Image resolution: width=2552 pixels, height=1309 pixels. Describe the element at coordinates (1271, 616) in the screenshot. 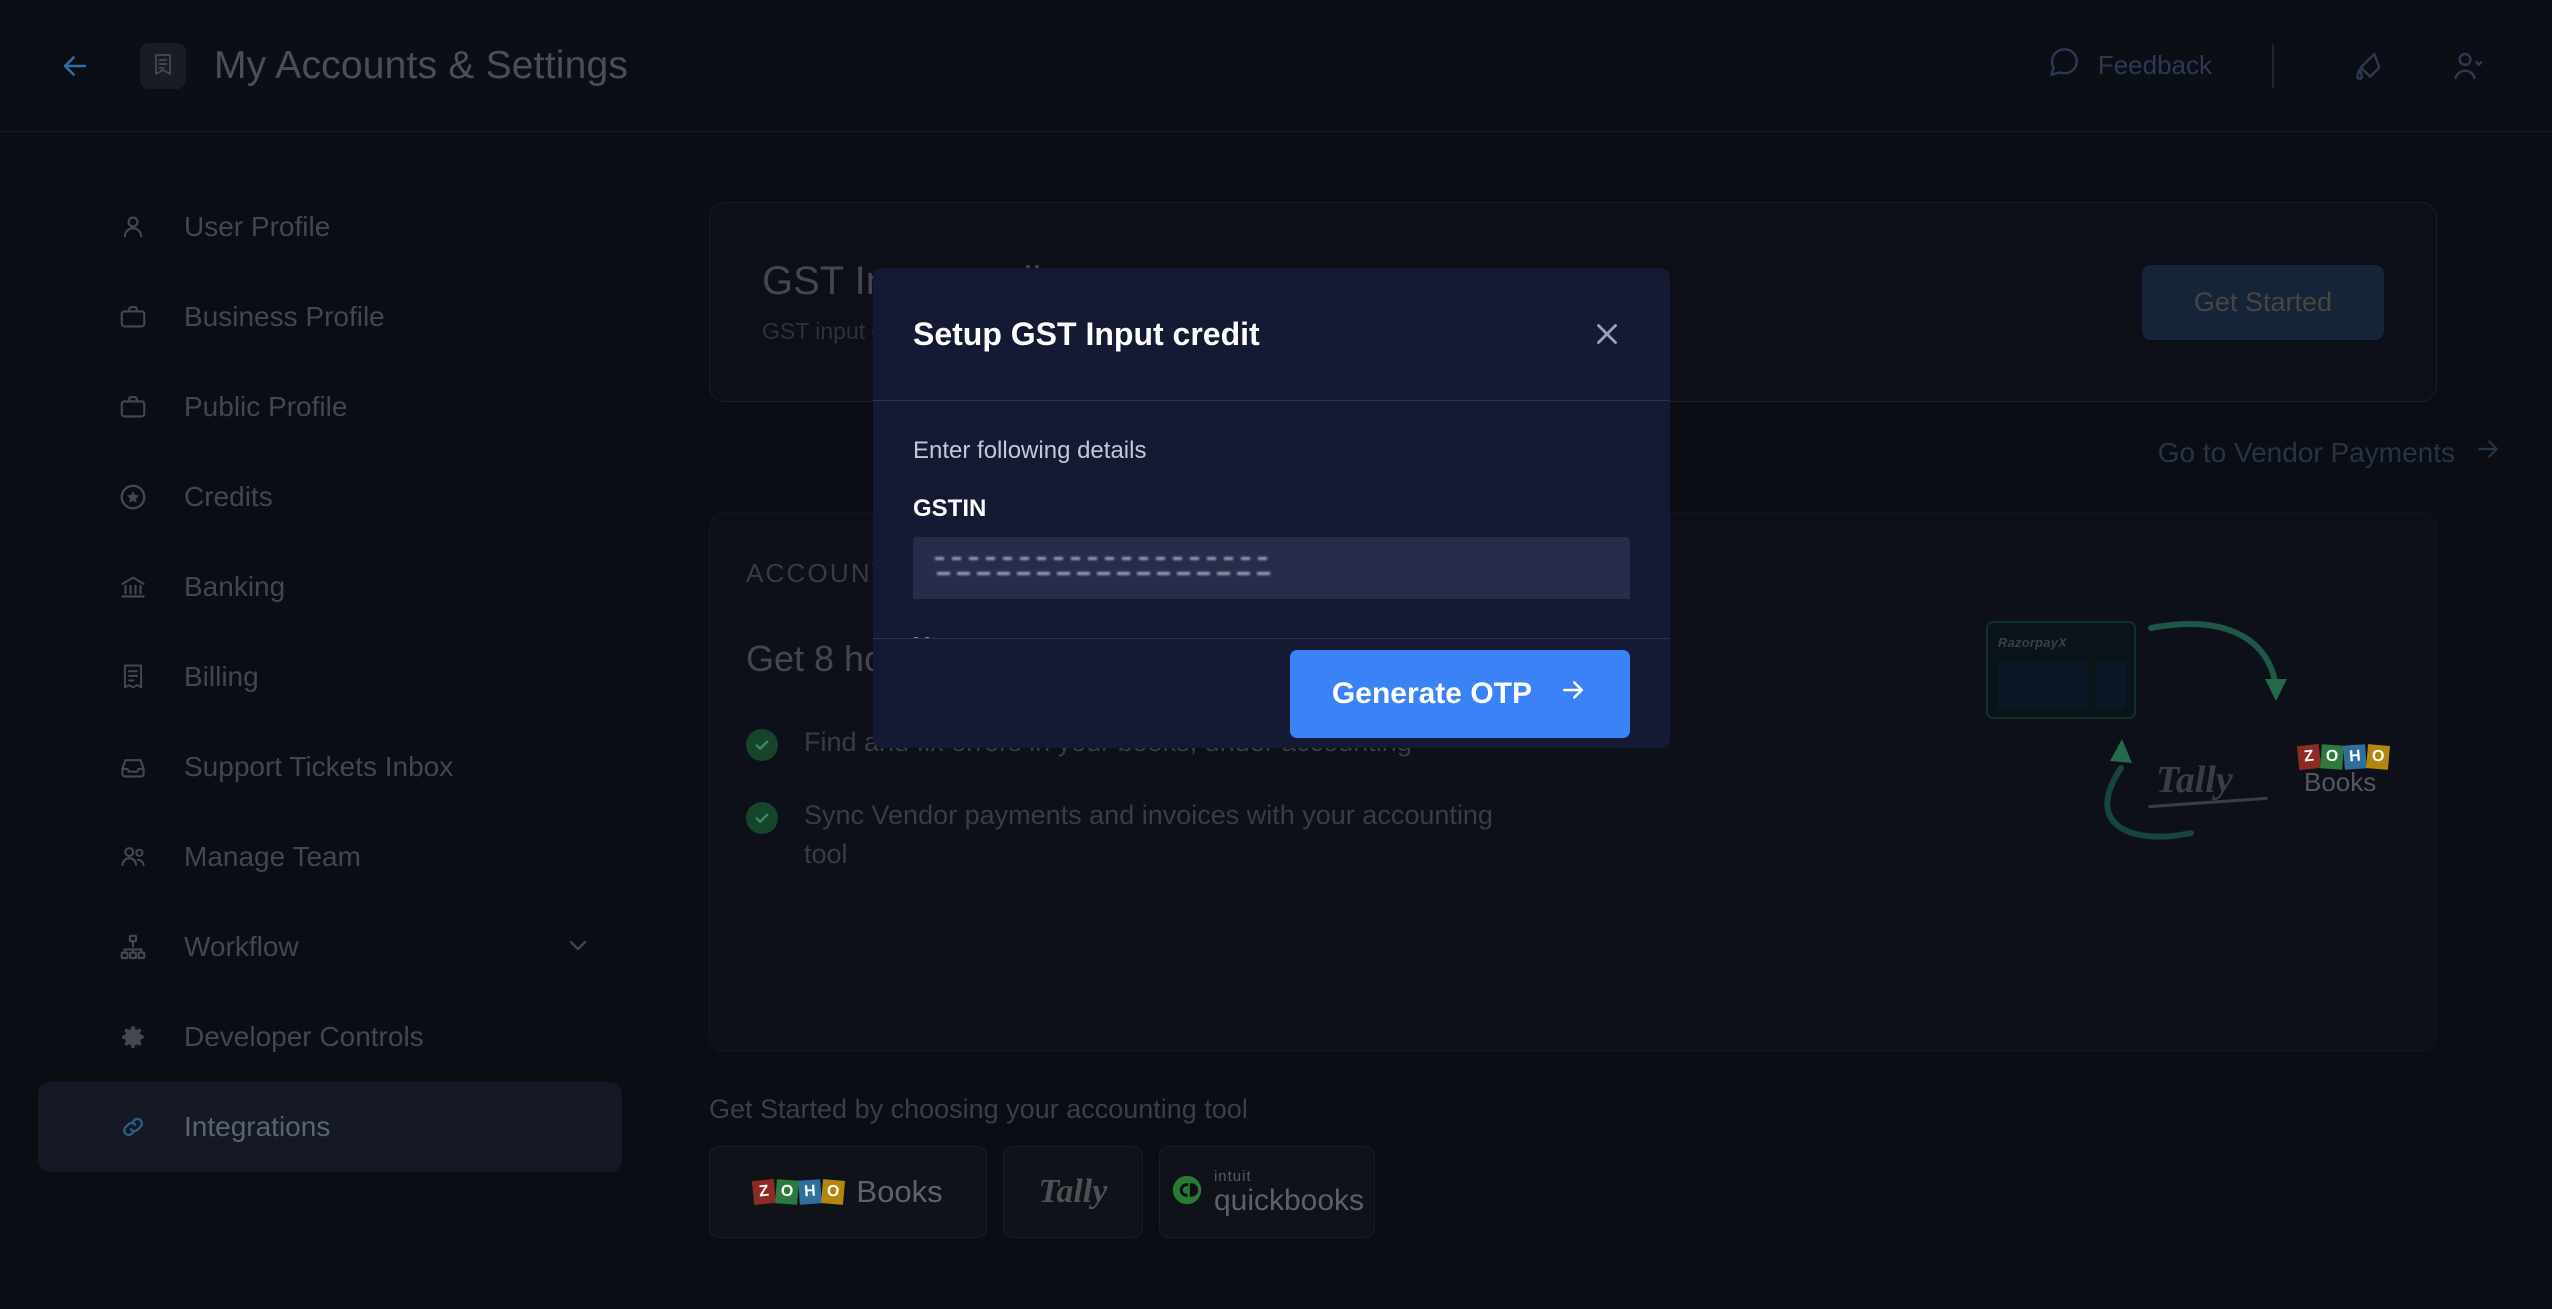

I see `field-spacer` at that location.